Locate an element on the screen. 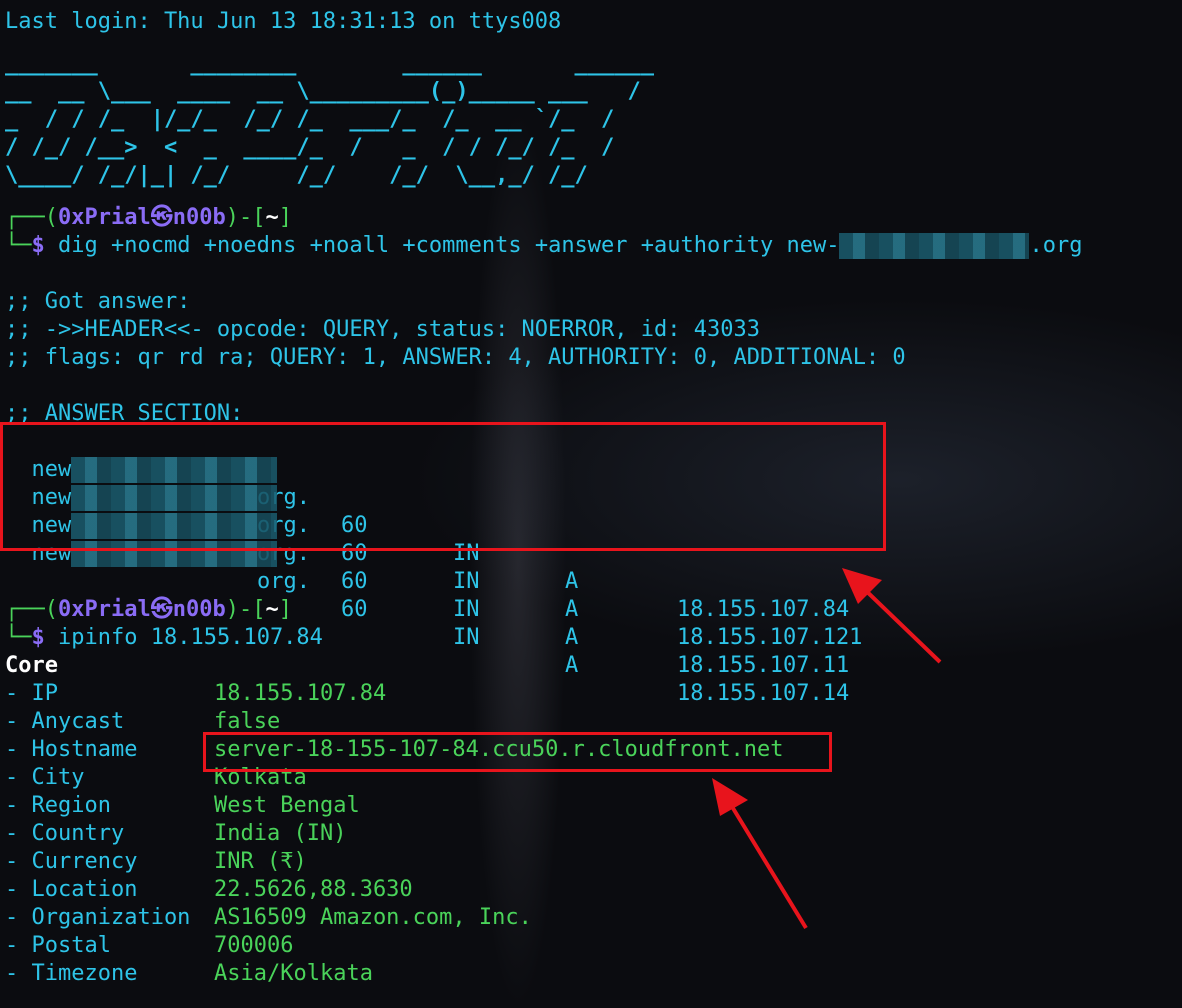 The height and width of the screenshot is (1008, 1182). arrow-to-hostname is located at coordinates (760, 854).